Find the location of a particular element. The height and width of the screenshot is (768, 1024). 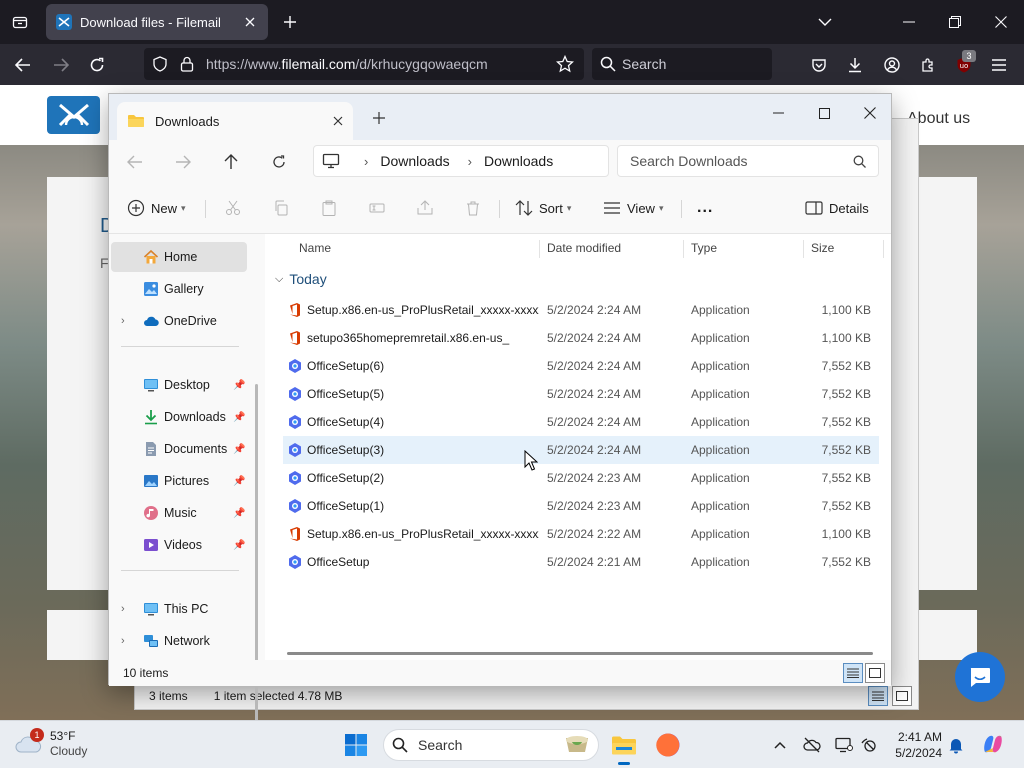

sidebar-item-desktop: Desktop 📌 is located at coordinates (179, 385).